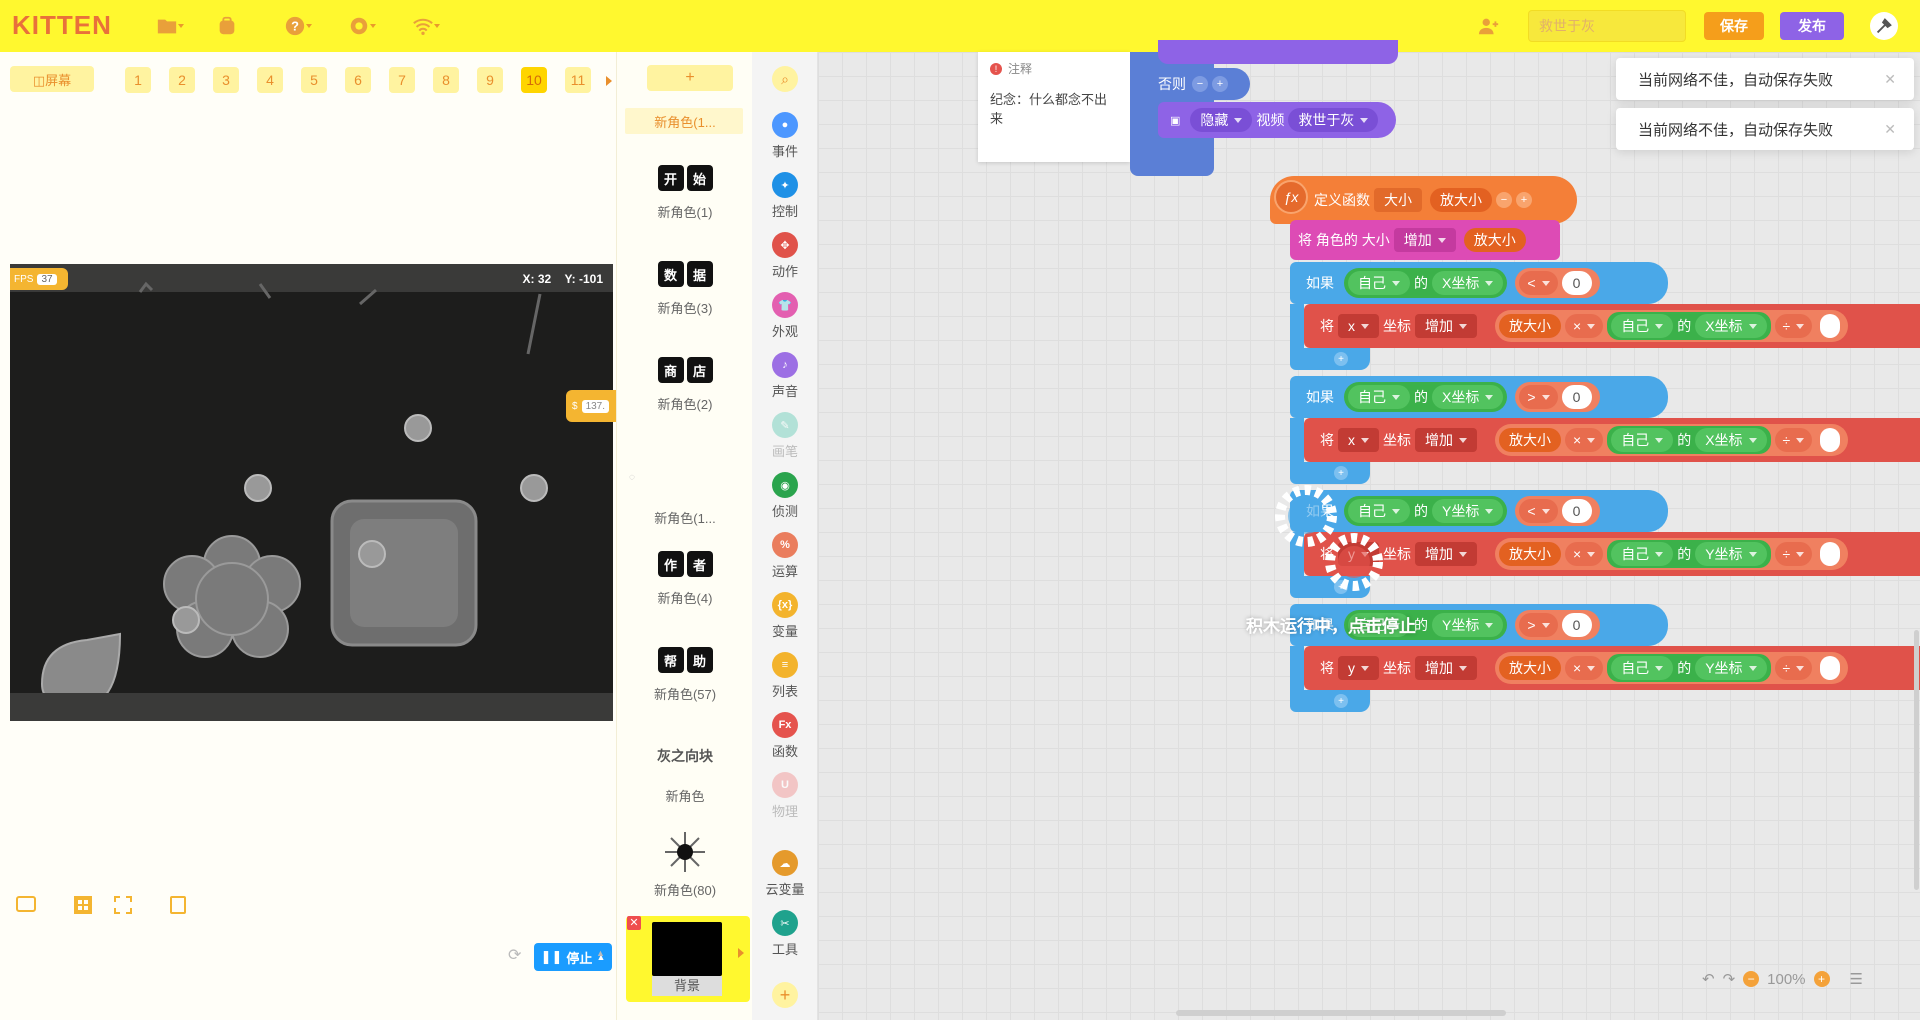  What do you see at coordinates (295, 26) in the screenshot?
I see `help-icon: ?` at bounding box center [295, 26].